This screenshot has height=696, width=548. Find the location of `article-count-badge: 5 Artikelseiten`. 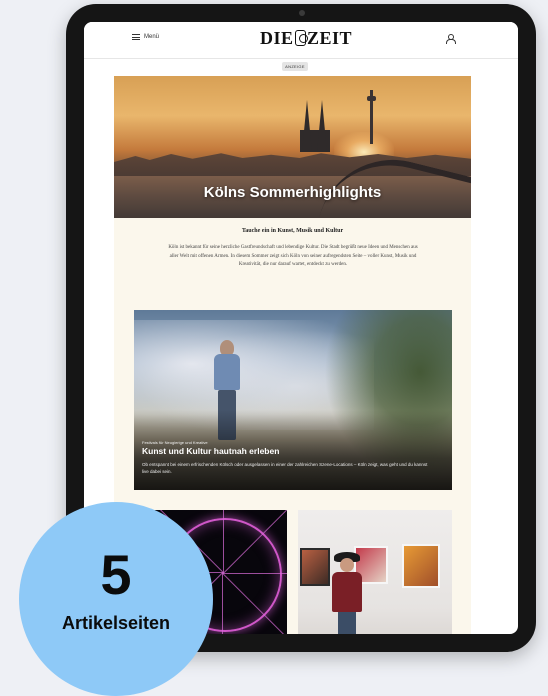

article-count-badge: 5 Artikelseiten is located at coordinates (116, 599).